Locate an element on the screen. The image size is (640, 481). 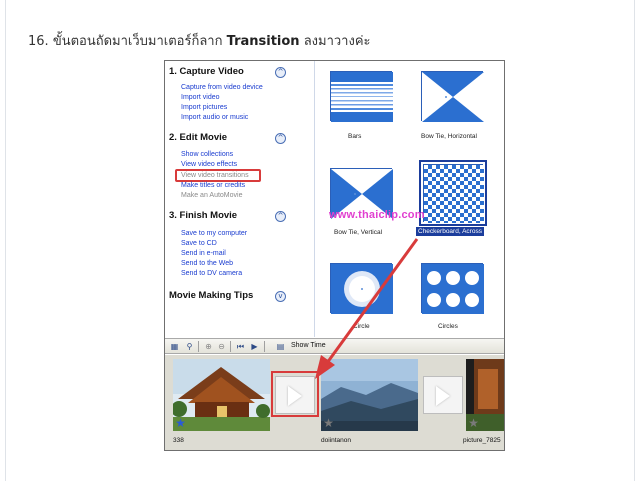
drag-arrow-icon is located at coordinates (367, 308).